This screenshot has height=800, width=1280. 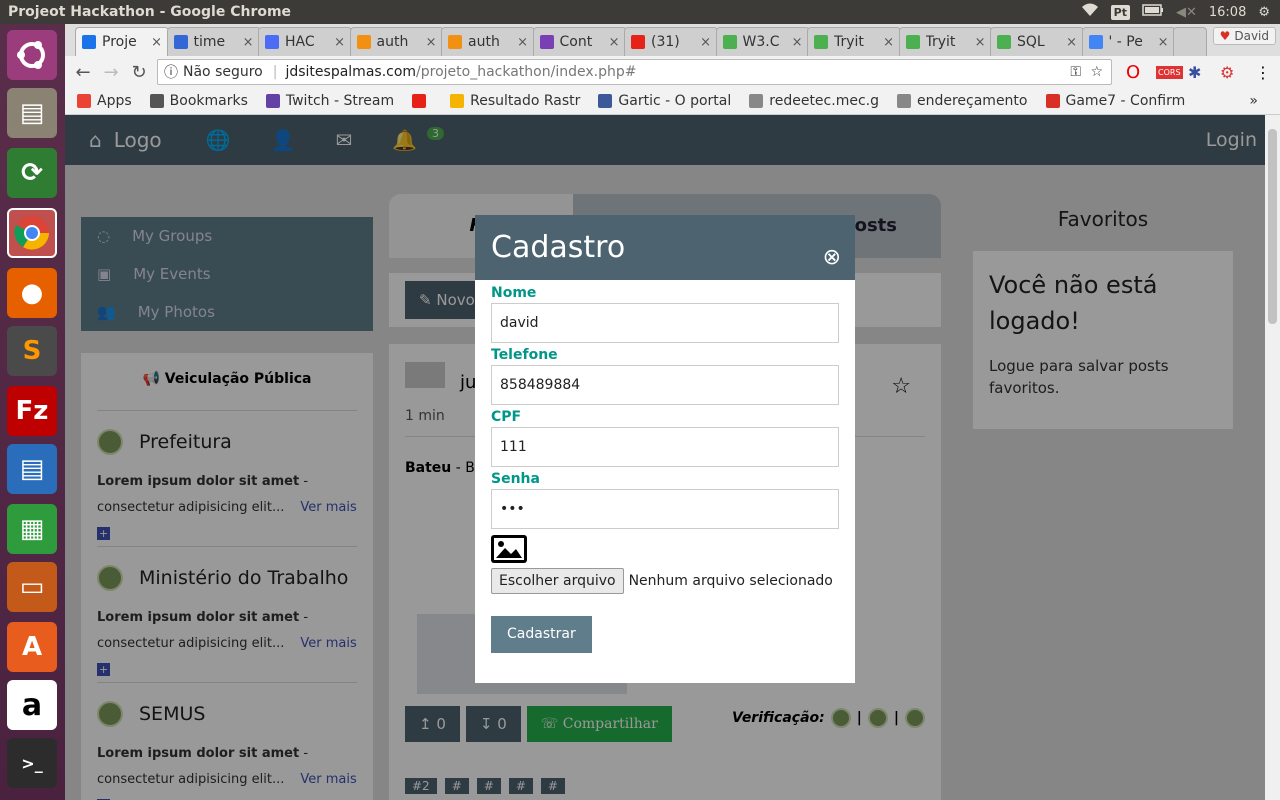 I want to click on bookmark-label: Game7 - Confirm, so click(x=1125, y=101).